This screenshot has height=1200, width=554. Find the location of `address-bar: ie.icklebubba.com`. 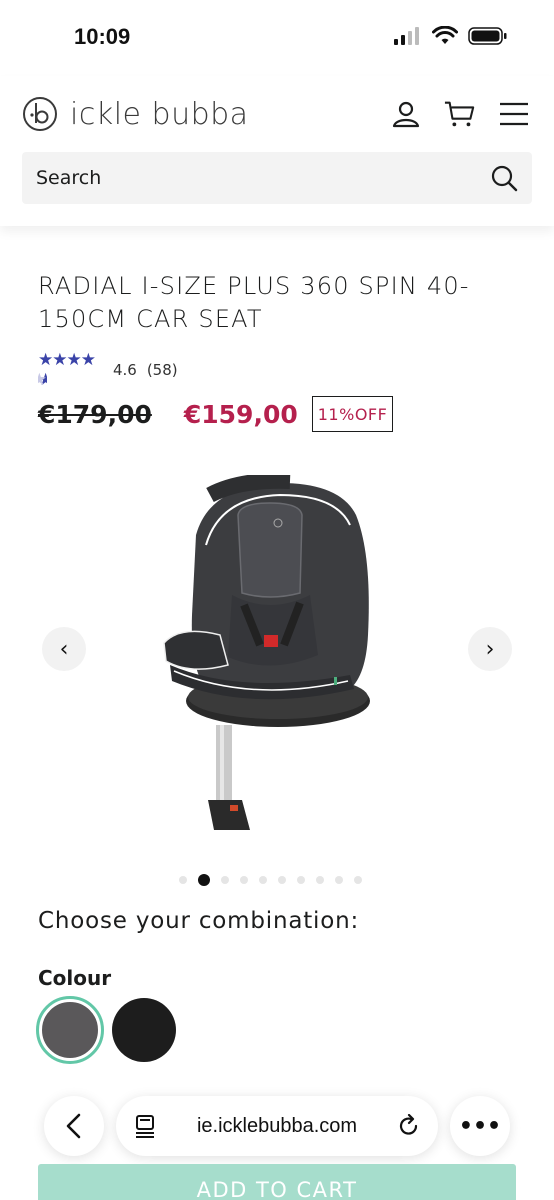

address-bar: ie.icklebubba.com is located at coordinates (277, 1126).